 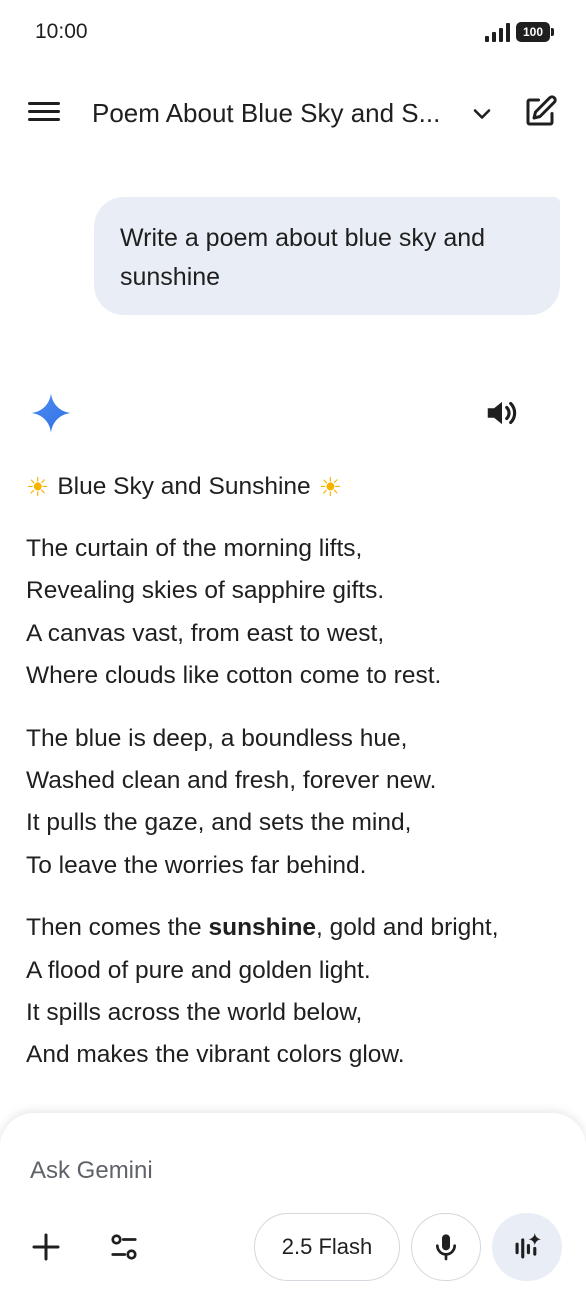 I want to click on poem-line: The curtain of the morning lifts,, so click(x=194, y=548).